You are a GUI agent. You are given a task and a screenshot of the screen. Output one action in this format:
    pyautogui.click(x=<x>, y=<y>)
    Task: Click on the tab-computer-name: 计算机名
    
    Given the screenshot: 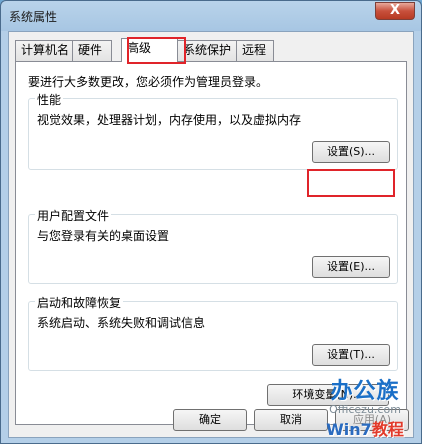 What is the action you would take?
    pyautogui.click(x=44, y=50)
    